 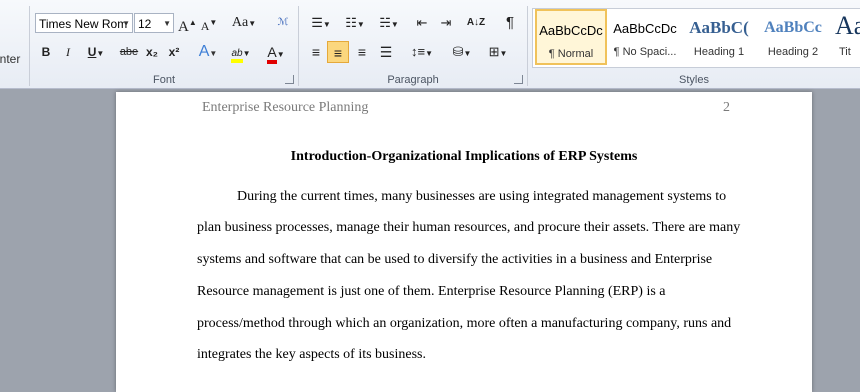 I want to click on borders-button: ⊞▼, so click(x=498, y=52).